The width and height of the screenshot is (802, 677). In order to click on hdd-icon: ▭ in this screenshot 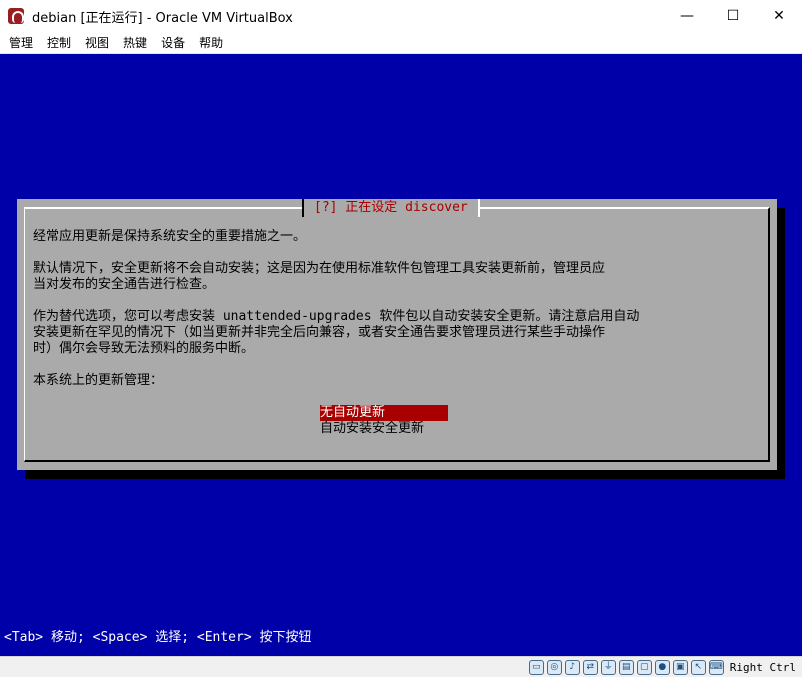, I will do `click(536, 667)`.